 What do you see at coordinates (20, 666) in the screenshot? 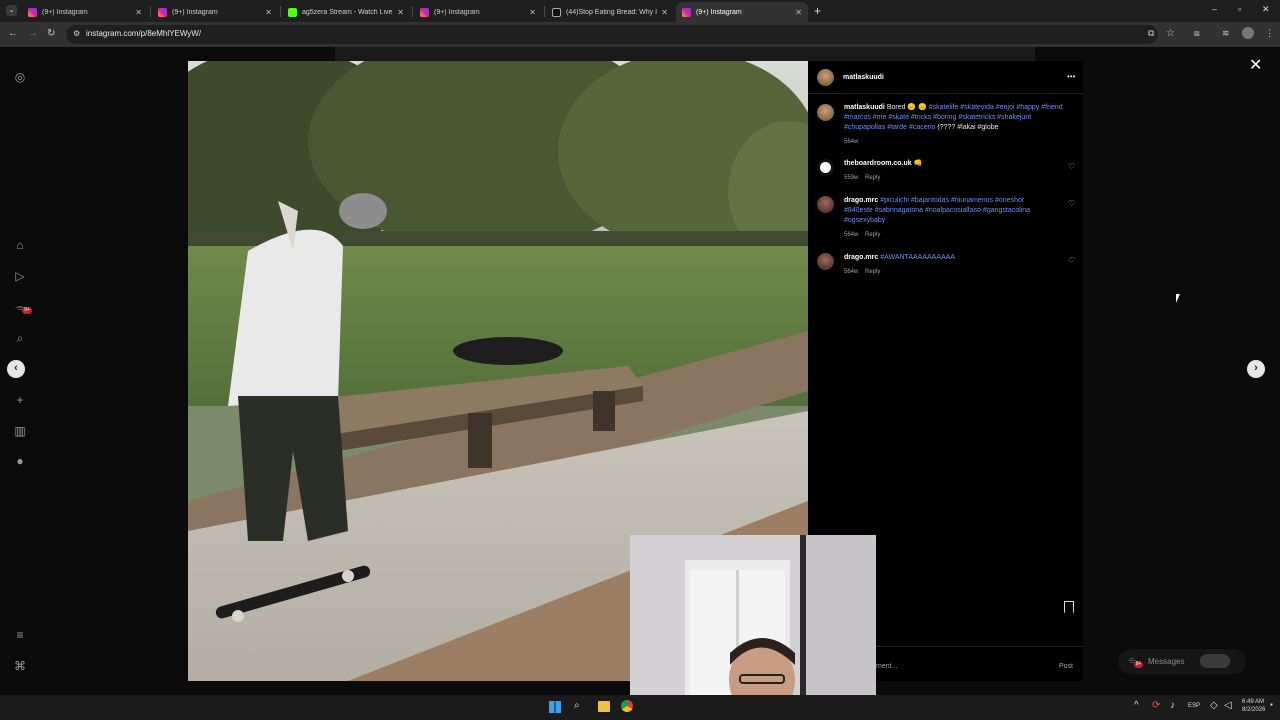
I see `threads-icon: ⌘` at bounding box center [20, 666].